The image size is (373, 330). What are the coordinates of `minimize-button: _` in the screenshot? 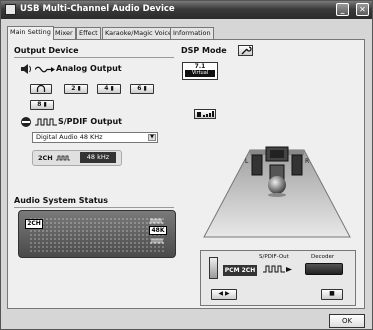 It's located at (342, 9).